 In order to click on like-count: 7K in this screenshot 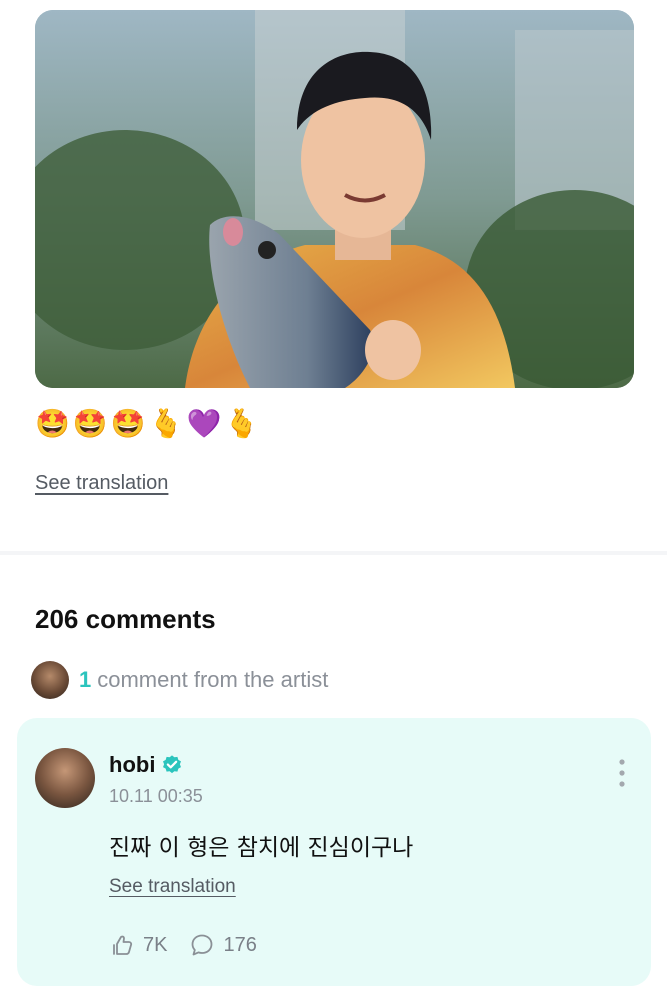, I will do `click(155, 944)`.